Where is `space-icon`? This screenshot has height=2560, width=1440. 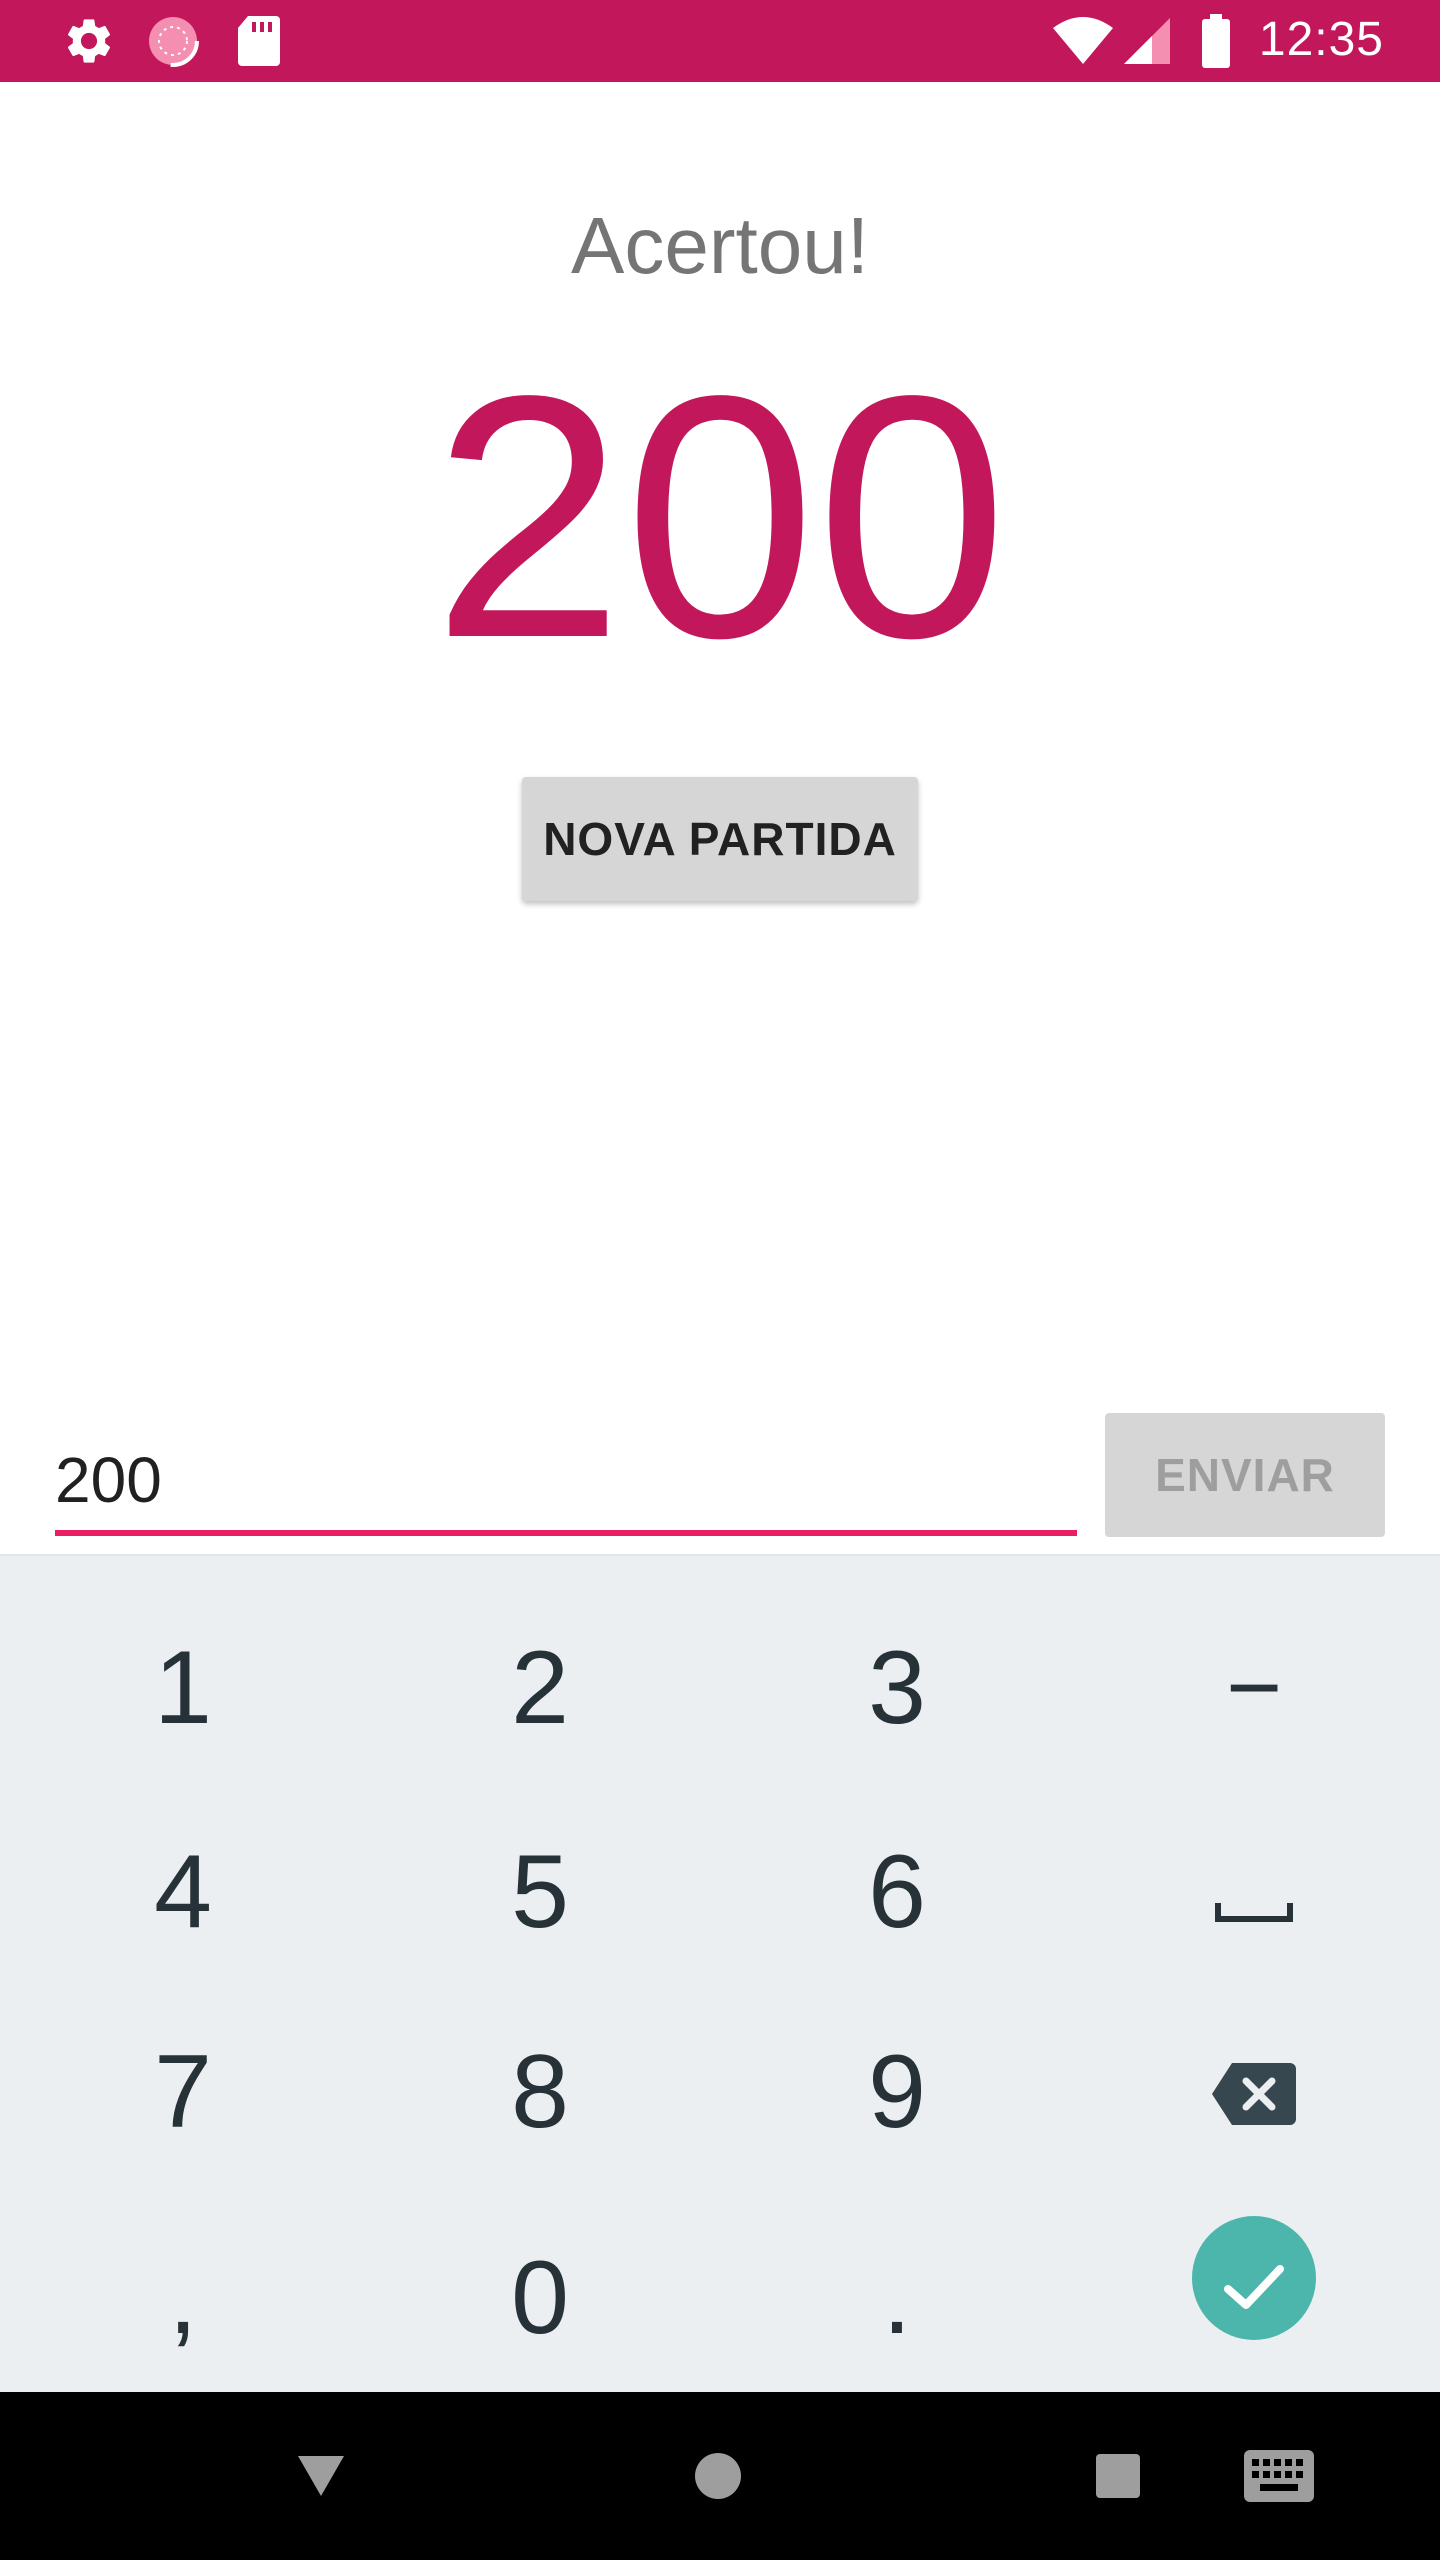 space-icon is located at coordinates (1254, 1892).